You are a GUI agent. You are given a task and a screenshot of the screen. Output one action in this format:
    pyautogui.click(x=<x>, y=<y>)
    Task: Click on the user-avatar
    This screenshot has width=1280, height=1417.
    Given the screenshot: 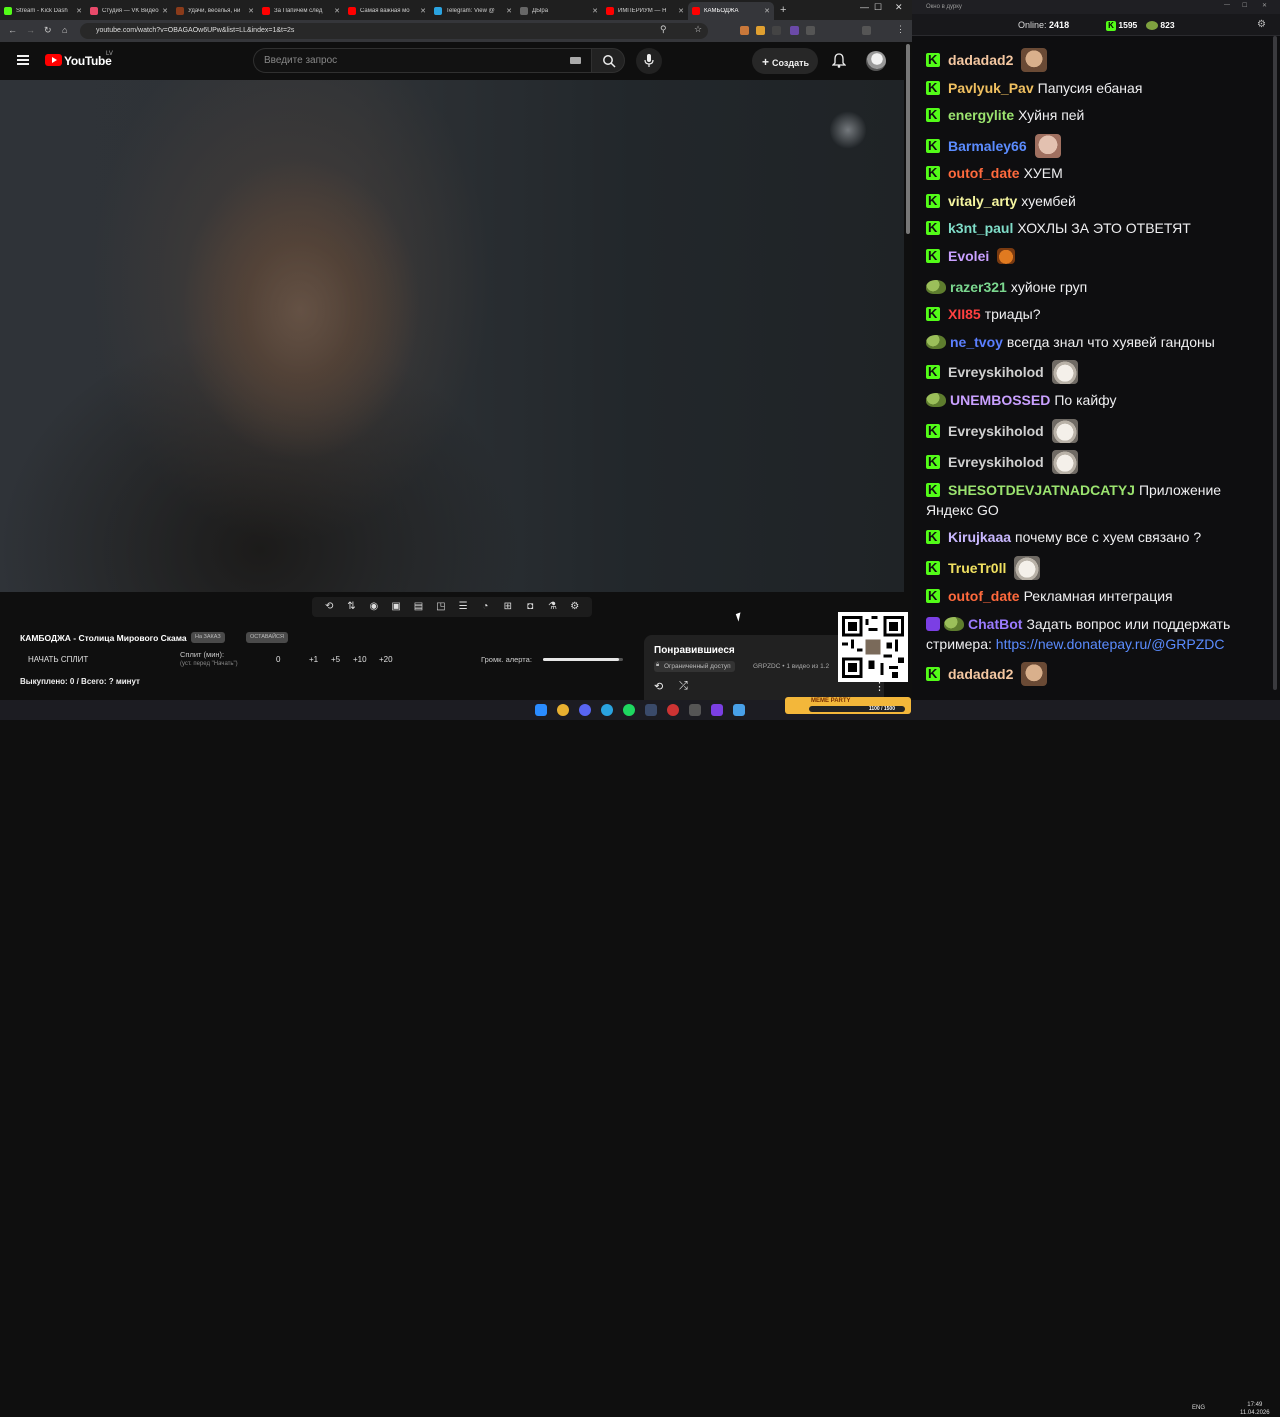 What is the action you would take?
    pyautogui.click(x=876, y=61)
    